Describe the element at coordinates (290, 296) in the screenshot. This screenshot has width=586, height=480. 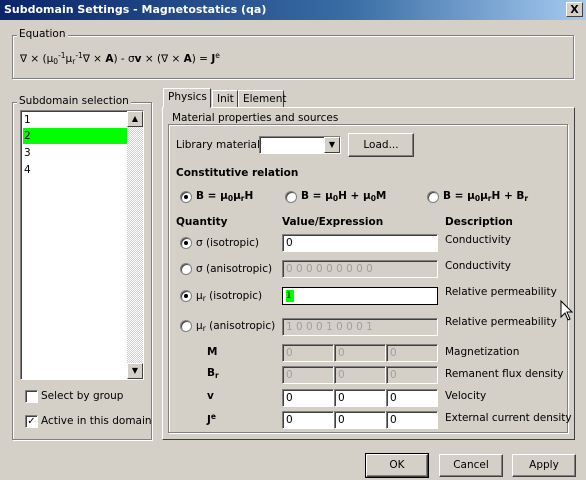
I see `text-selection: 1` at that location.